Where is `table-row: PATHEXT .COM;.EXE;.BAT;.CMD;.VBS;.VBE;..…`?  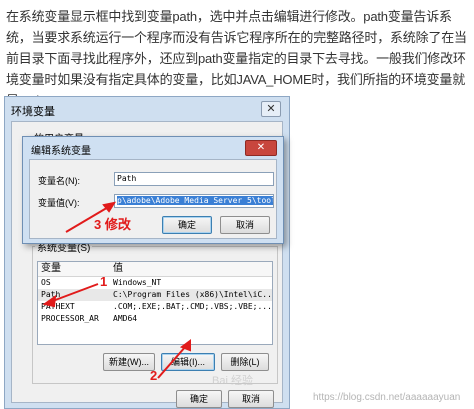 table-row: PATHEXT .COM;.EXE;.BAT;.CMD;.VBS;.VBE;..… is located at coordinates (155, 307).